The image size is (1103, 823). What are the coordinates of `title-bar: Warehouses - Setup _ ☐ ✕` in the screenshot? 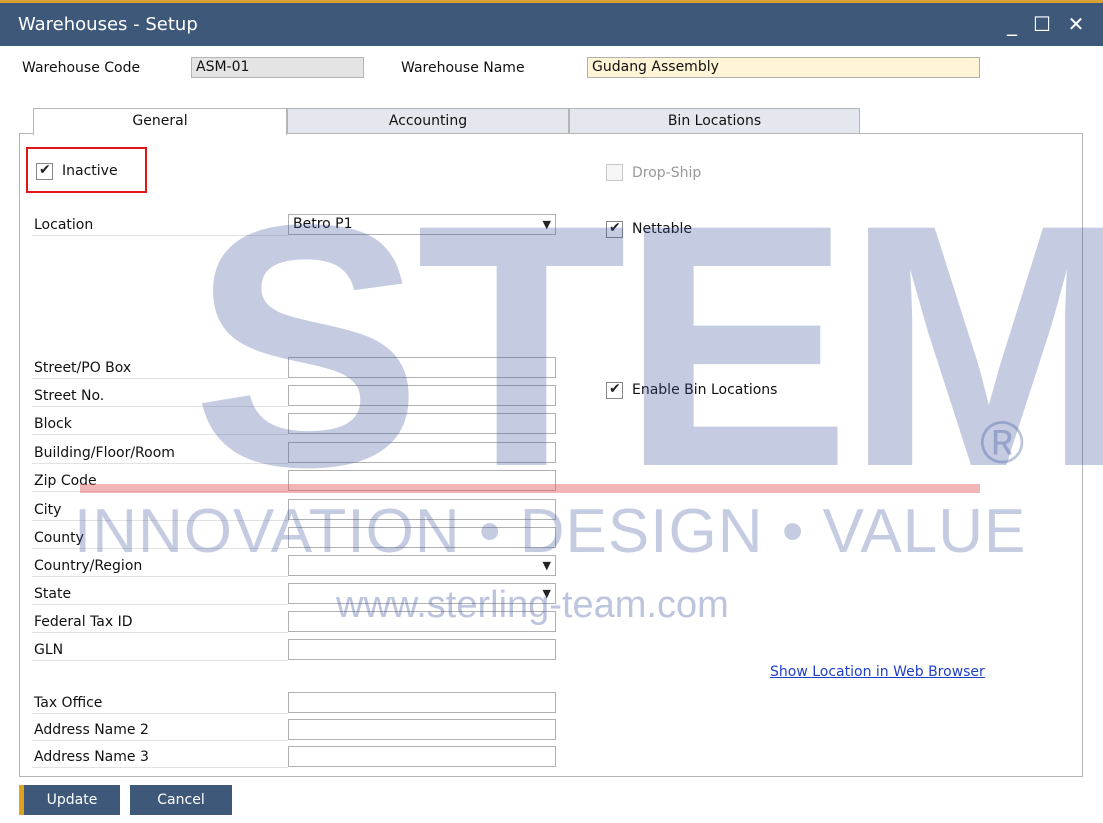 It's located at (551, 23).